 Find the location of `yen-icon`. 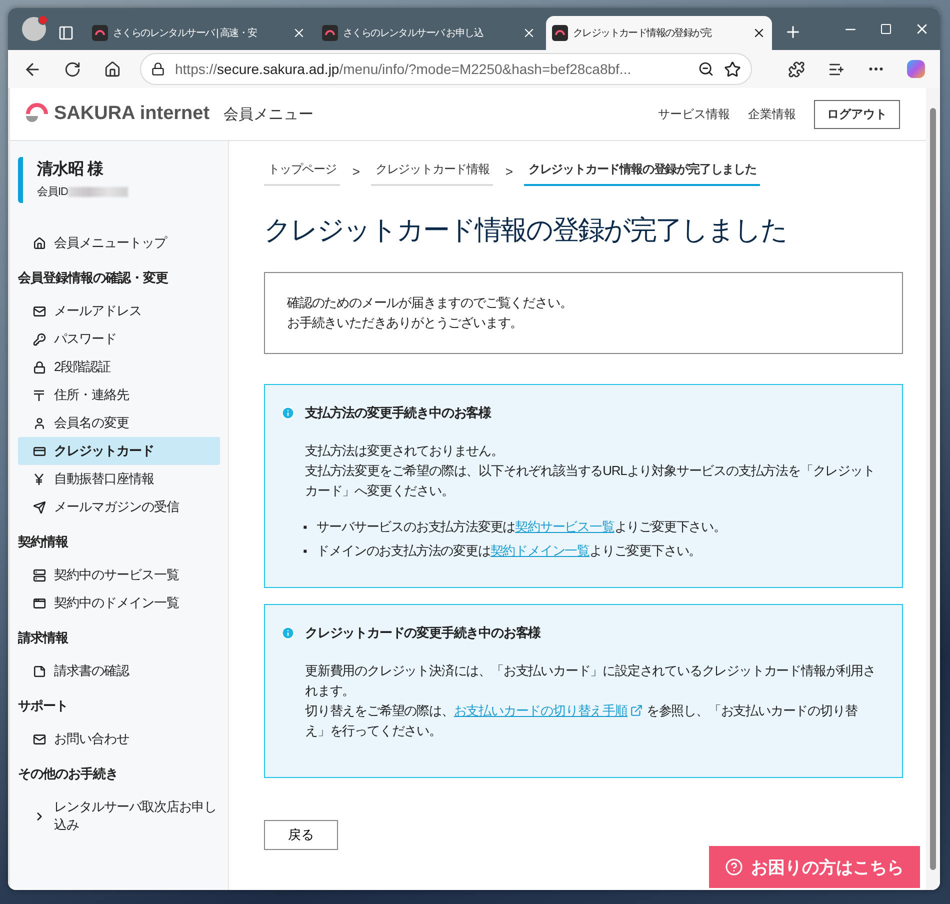

yen-icon is located at coordinates (39, 479).